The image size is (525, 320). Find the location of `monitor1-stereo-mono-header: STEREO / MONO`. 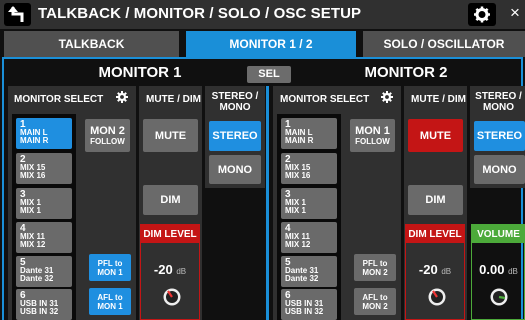

monitor1-stereo-mono-header: STEREO / MONO is located at coordinates (235, 102).